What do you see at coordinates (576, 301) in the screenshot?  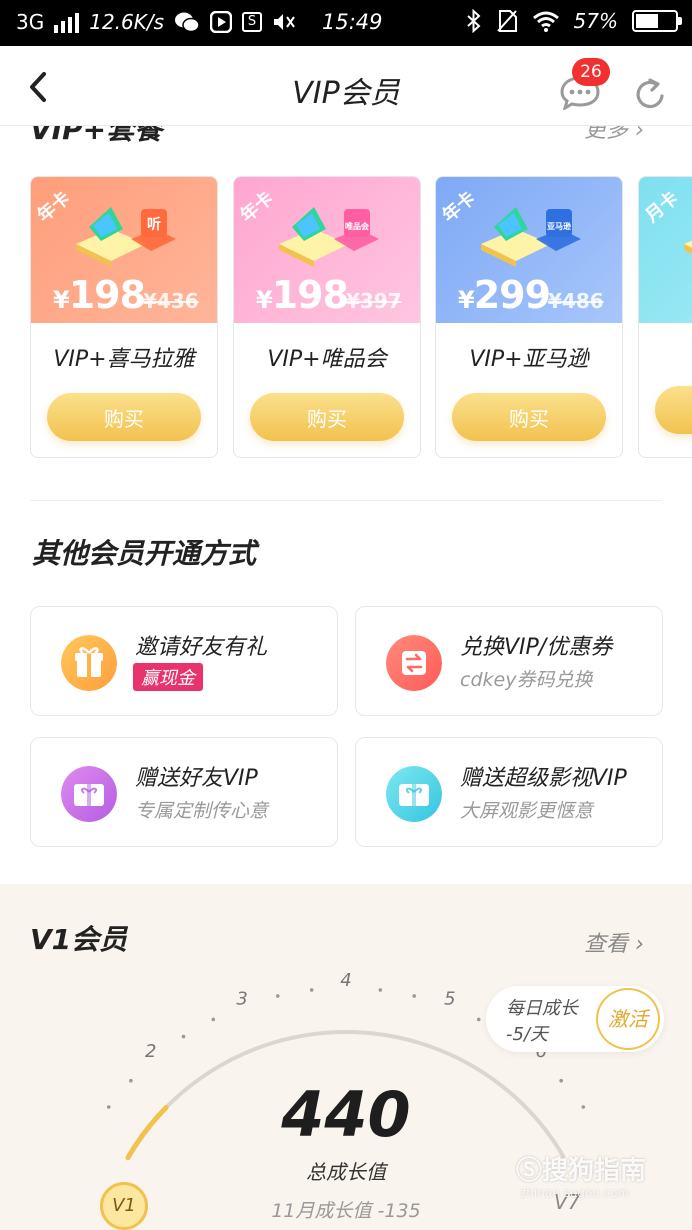 I see `package-original-price: ¥486` at bounding box center [576, 301].